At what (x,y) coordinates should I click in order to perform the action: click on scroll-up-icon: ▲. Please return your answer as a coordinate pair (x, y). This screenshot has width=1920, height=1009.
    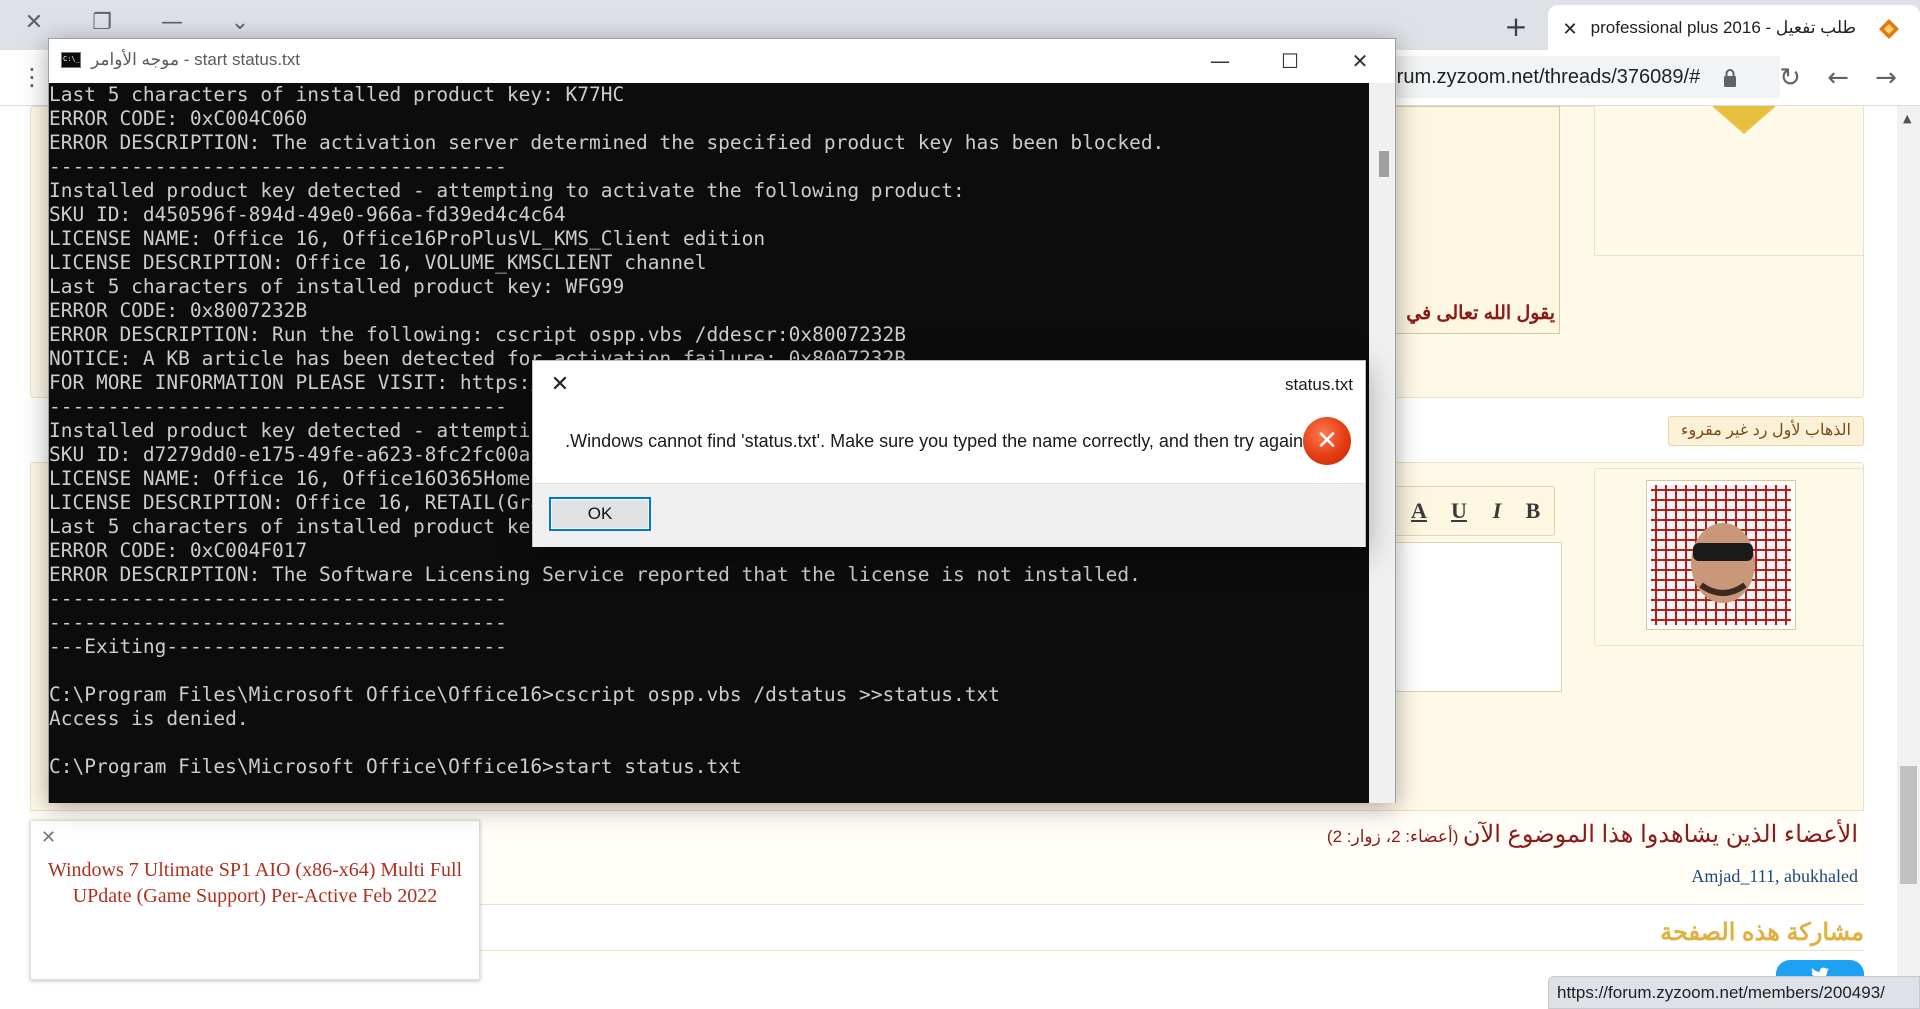
    Looking at the image, I should click on (1909, 118).